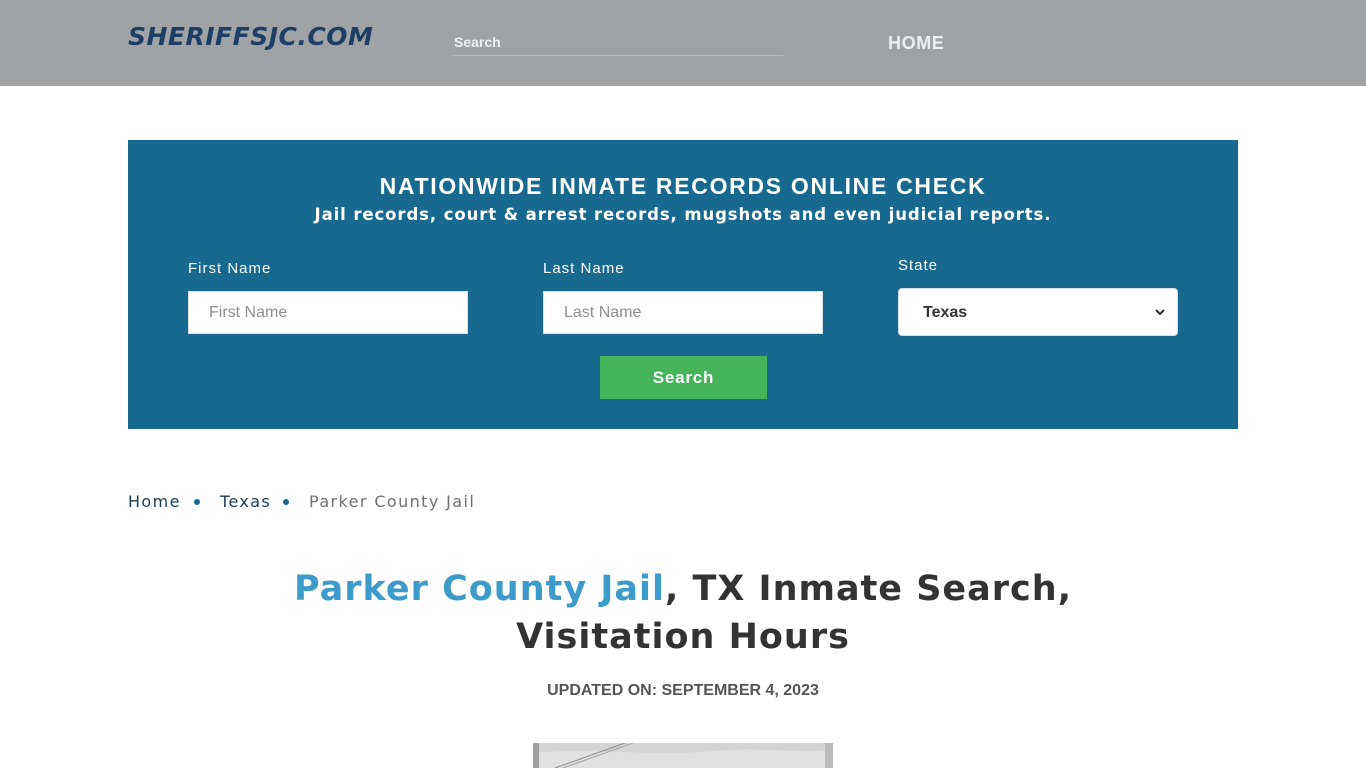  I want to click on breadcrumb-current: Parker County Jail, so click(392, 501).